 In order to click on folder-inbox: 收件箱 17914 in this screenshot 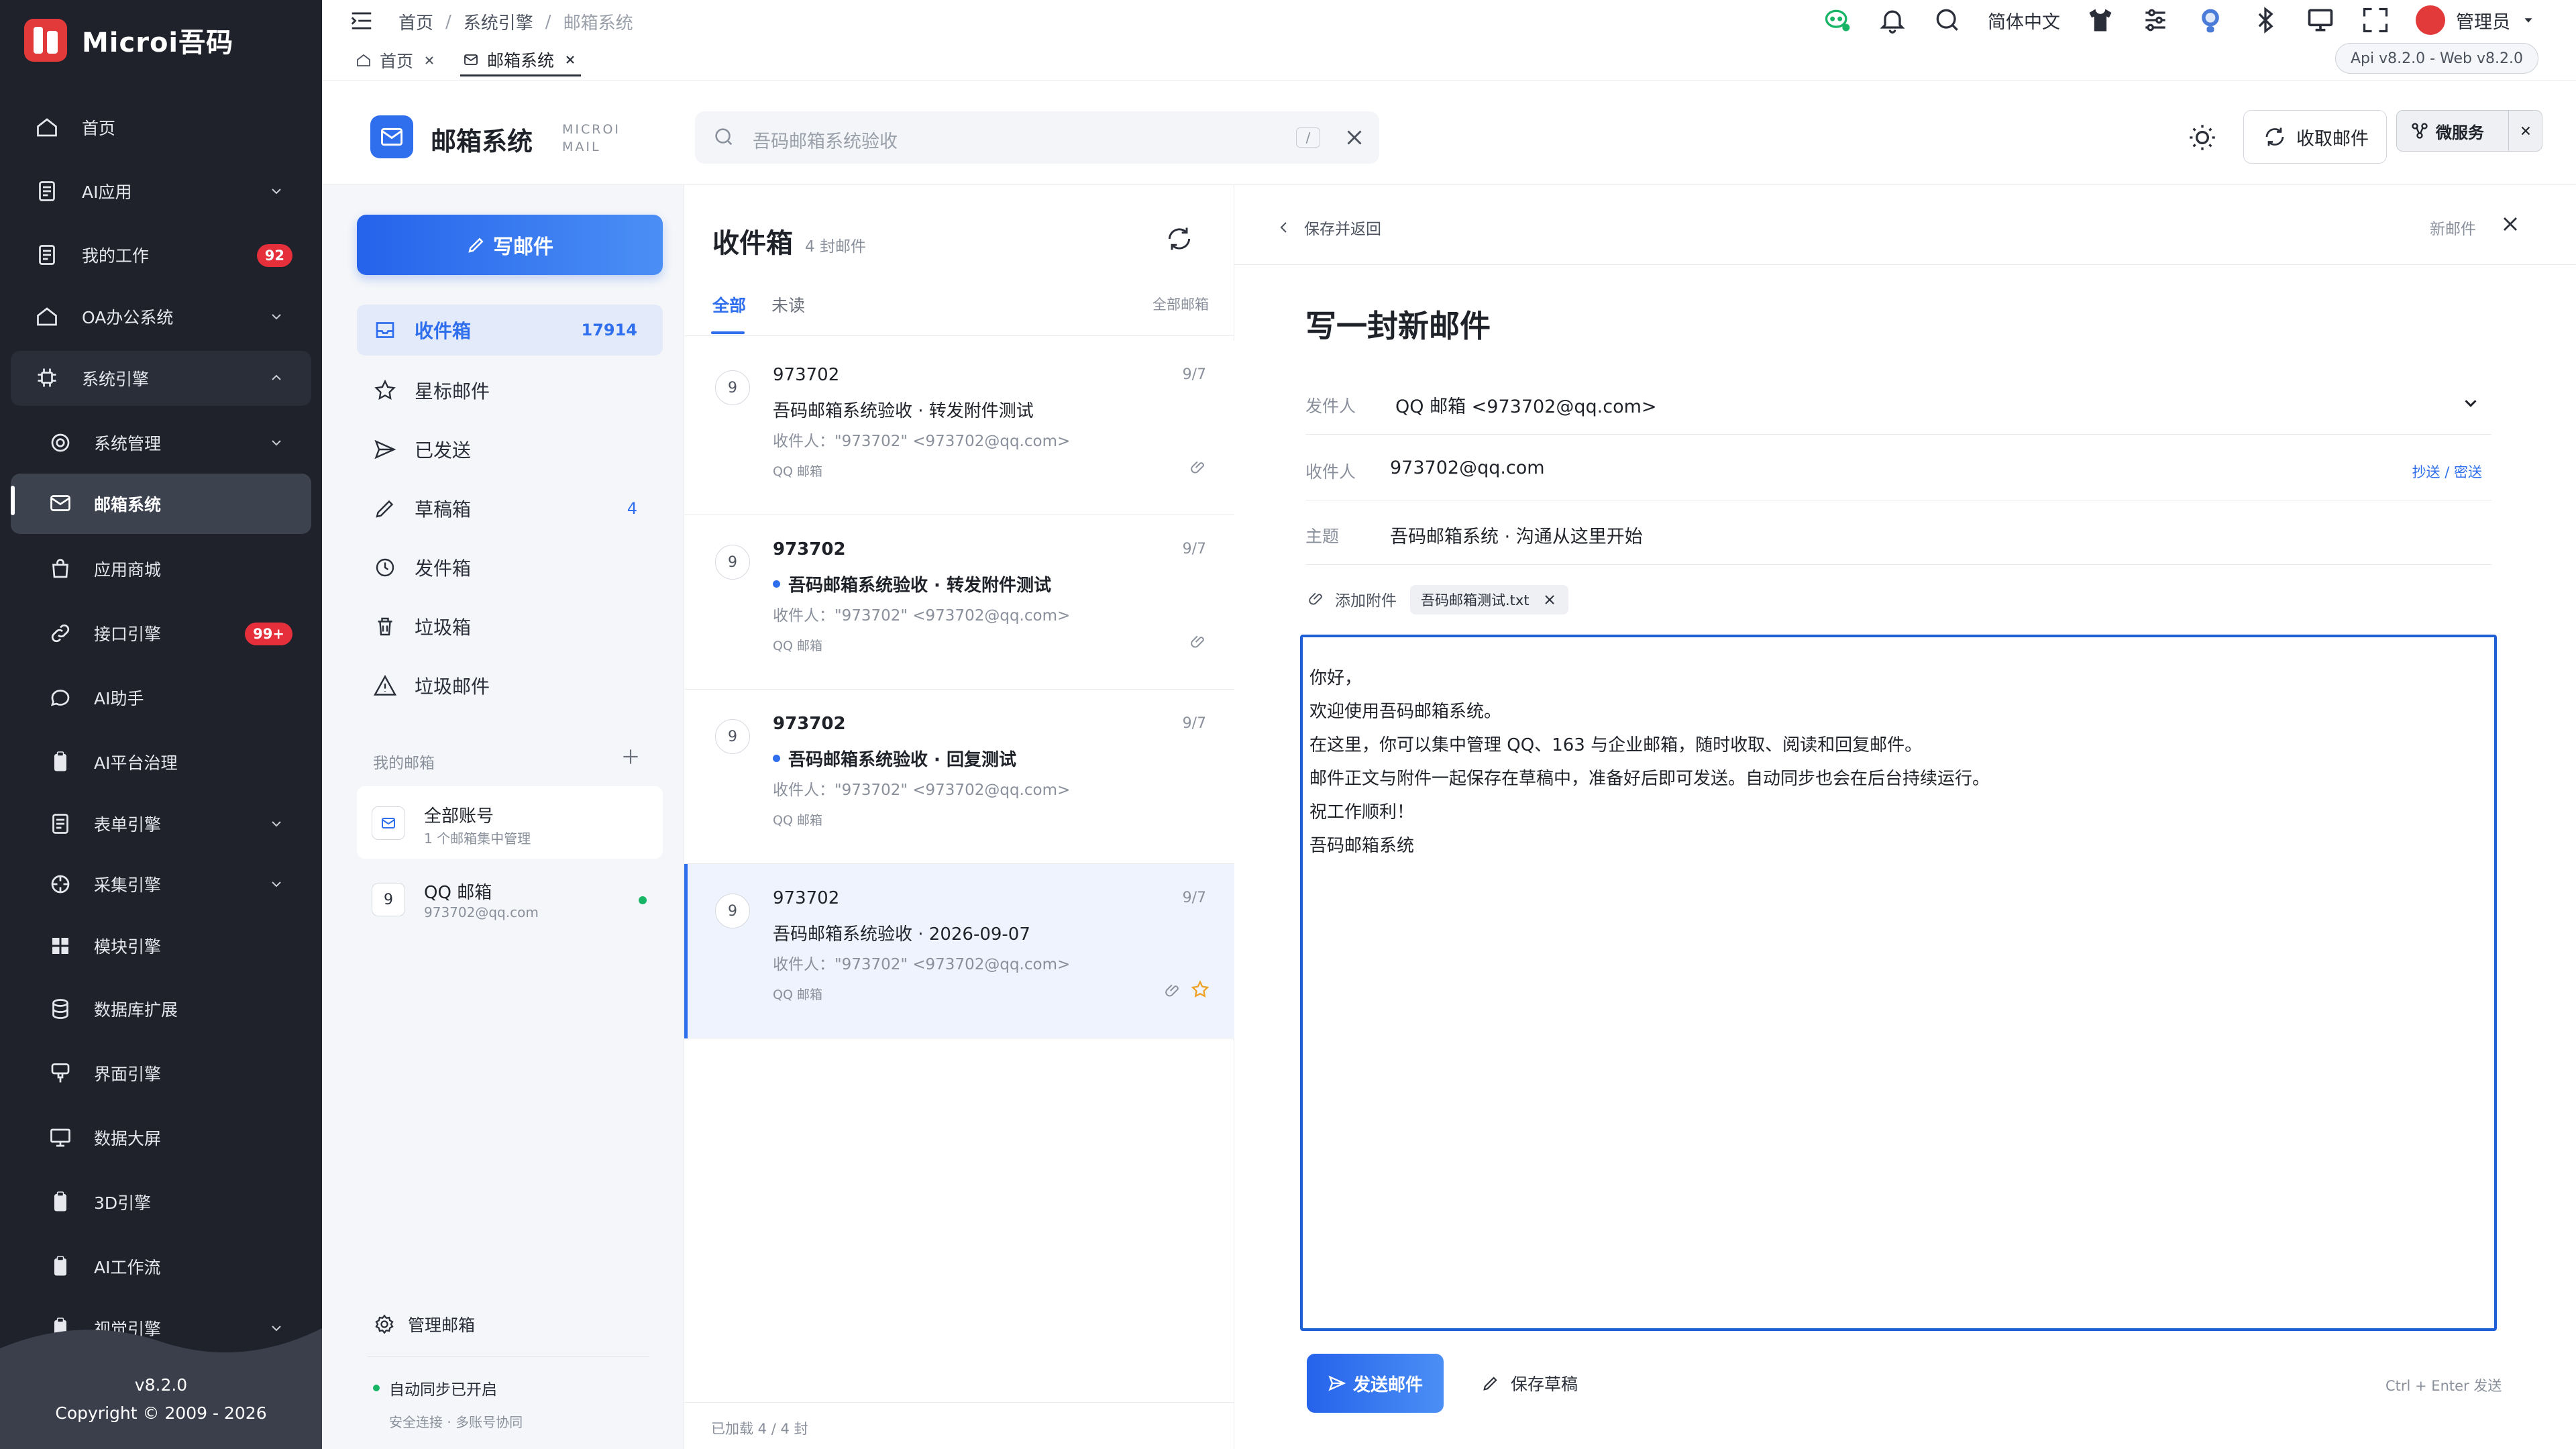, I will do `click(510, 330)`.